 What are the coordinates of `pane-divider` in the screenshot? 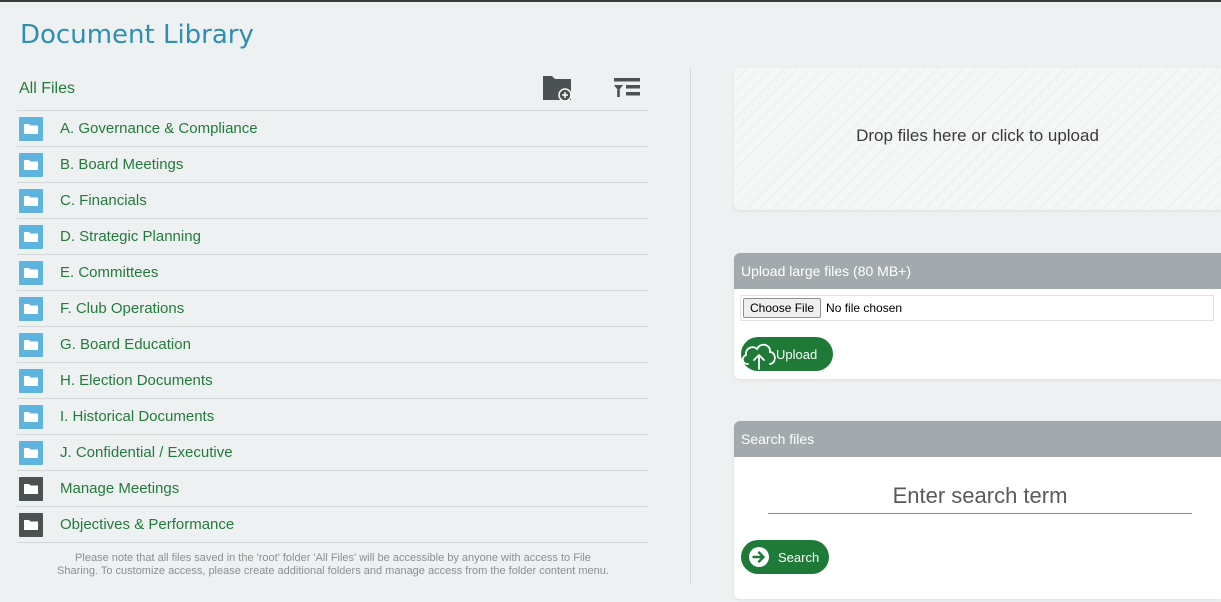 It's located at (690, 326).